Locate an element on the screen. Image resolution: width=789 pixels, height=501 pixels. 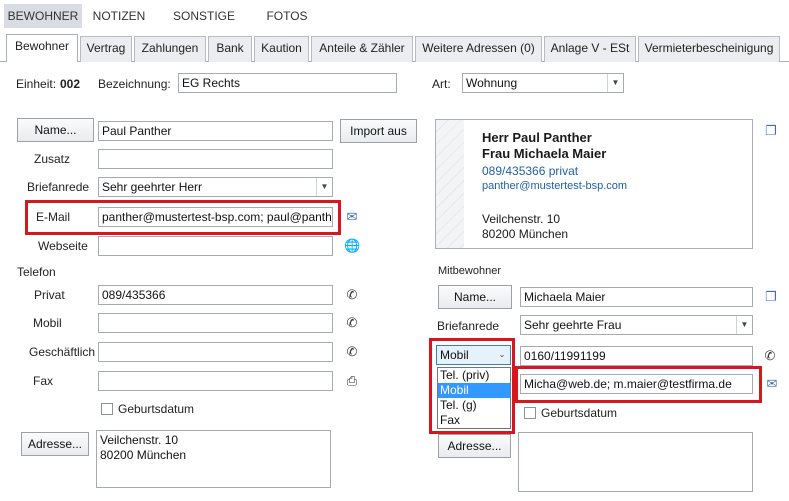
top-navigation: BEWOHNER NOTIZEN SONSTIGE DATEN FOTOS is located at coordinates (394, 23).